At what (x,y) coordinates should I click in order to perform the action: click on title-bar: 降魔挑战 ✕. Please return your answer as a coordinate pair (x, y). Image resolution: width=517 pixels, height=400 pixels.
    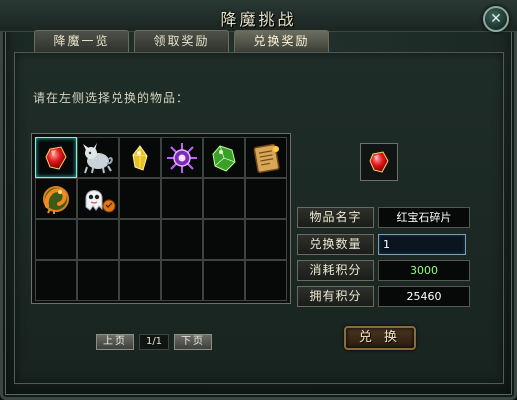
    Looking at the image, I should click on (258, 16).